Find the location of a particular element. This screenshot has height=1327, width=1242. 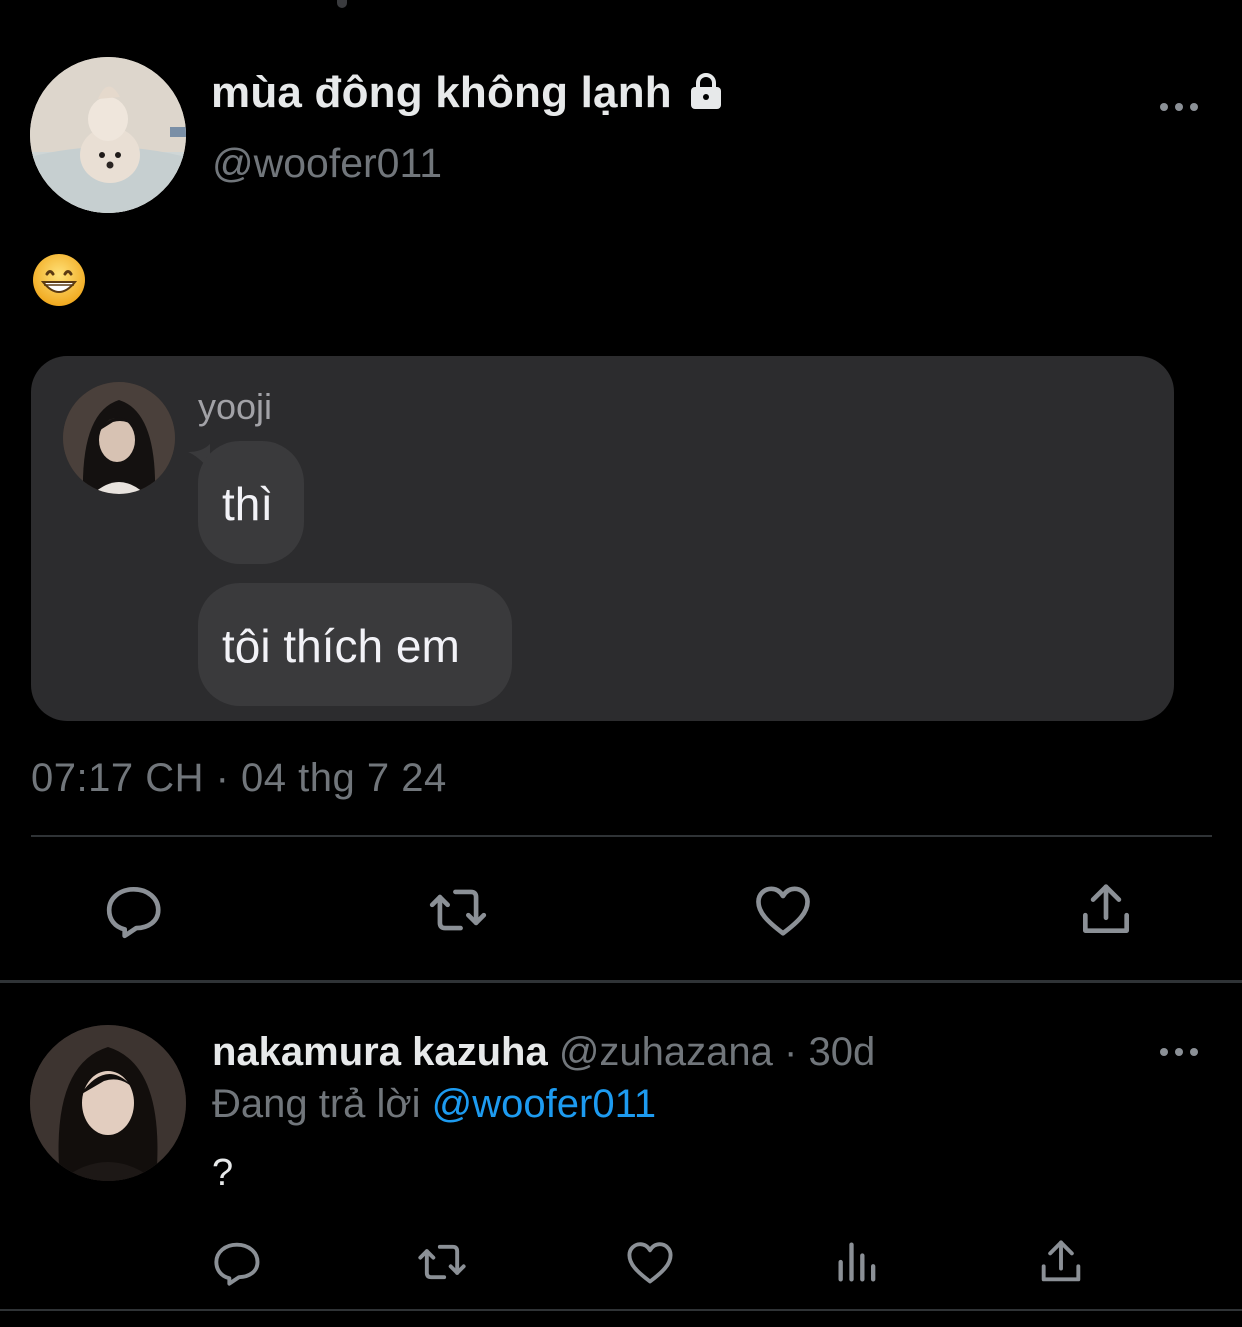

status-indicator is located at coordinates (342, 4).